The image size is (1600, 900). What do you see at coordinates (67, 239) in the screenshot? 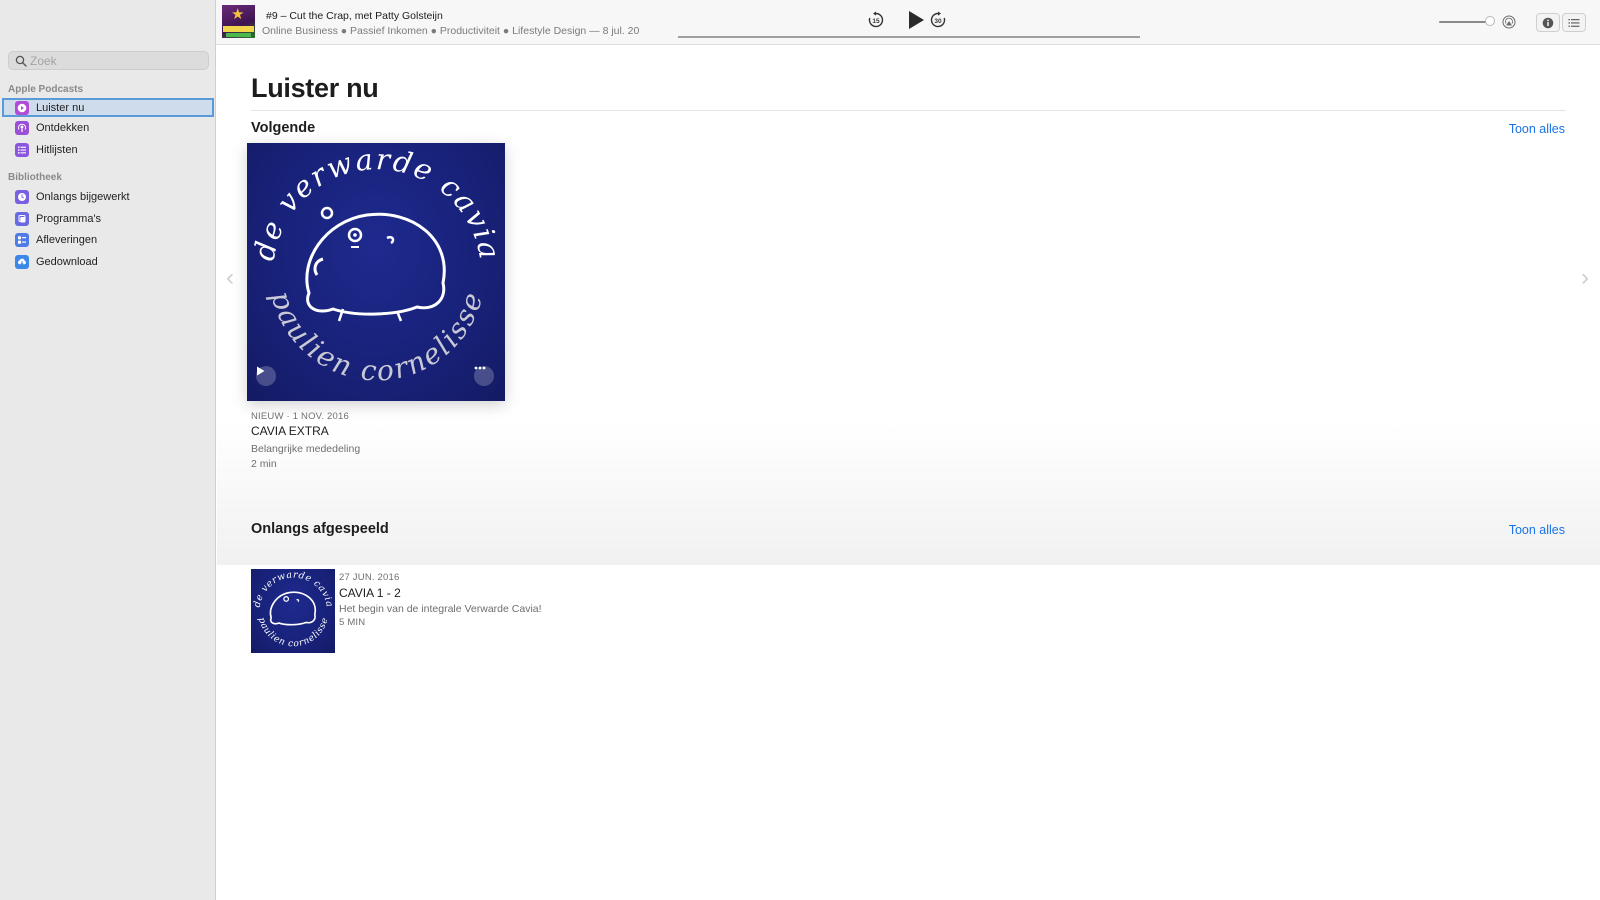
I see `sidebar-item-label: Afleveringen` at bounding box center [67, 239].